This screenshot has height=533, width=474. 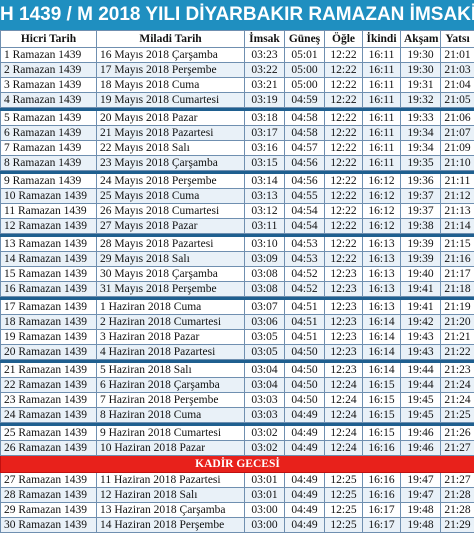 What do you see at coordinates (49, 118) in the screenshot?
I see `table-cell: 5 Ramazan 1439` at bounding box center [49, 118].